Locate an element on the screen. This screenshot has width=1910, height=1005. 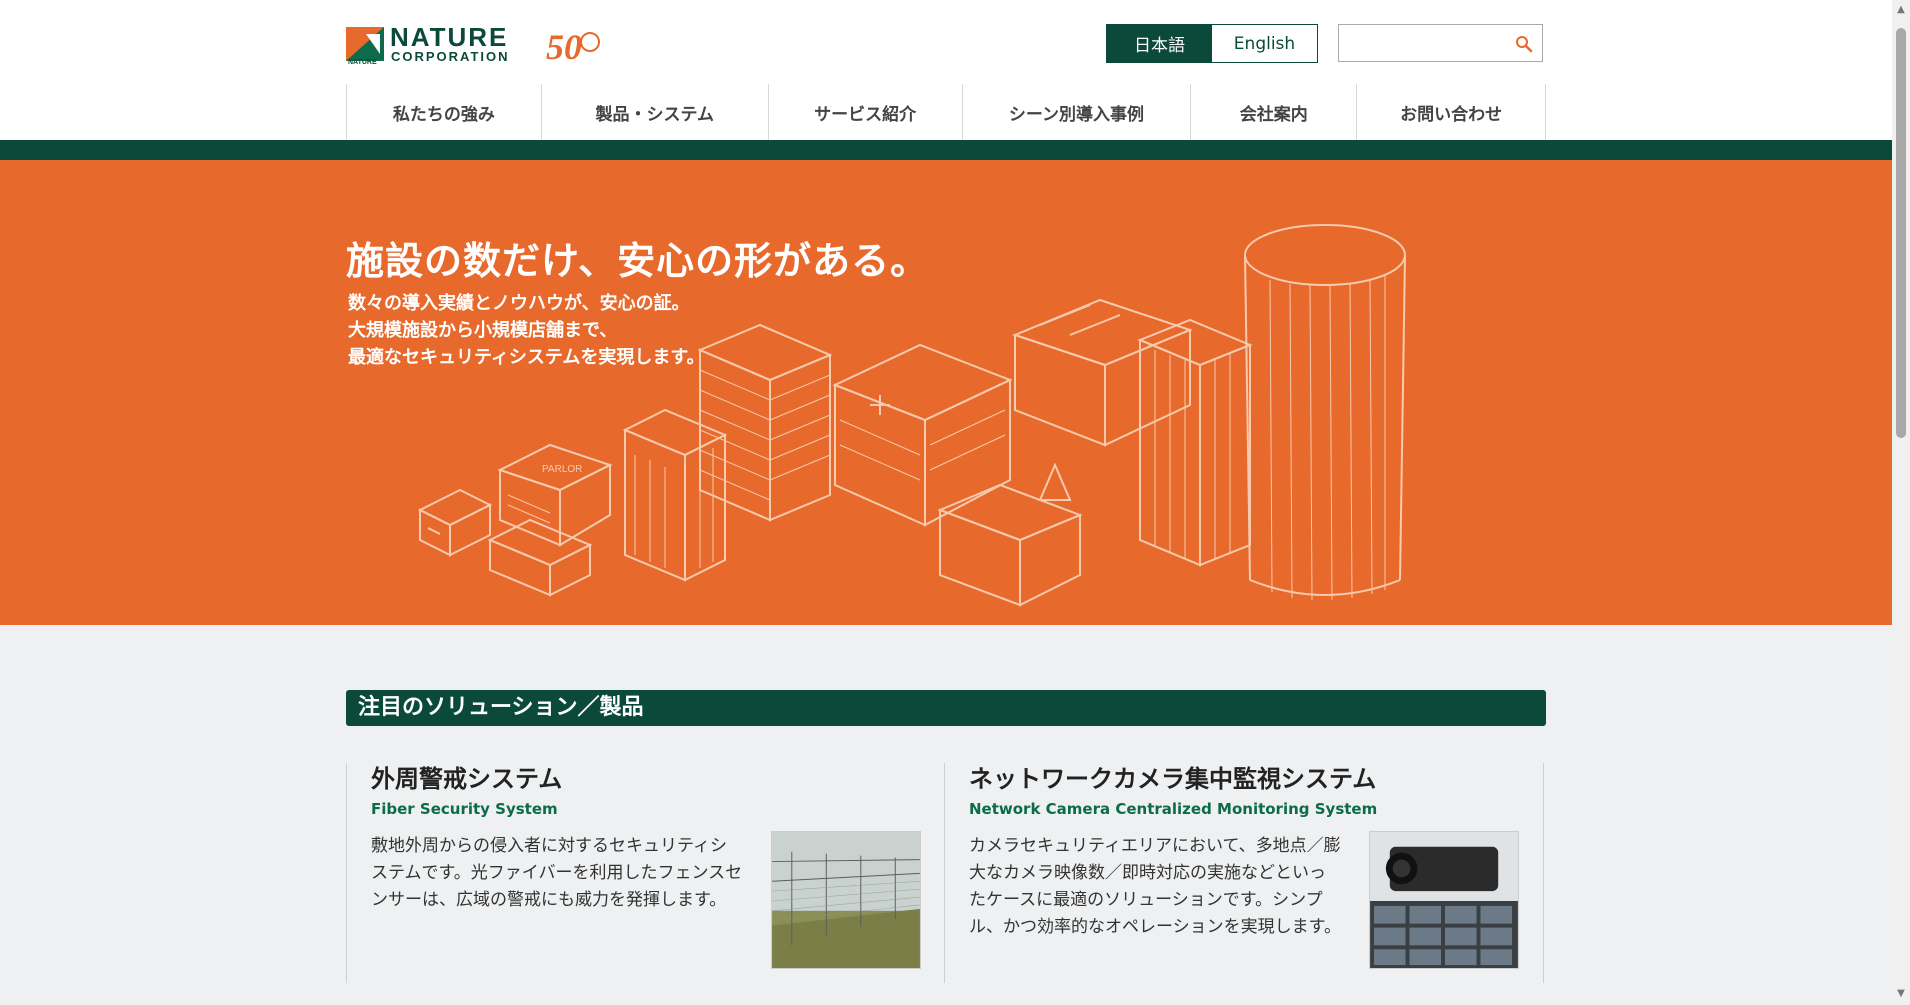
apartment-illustration is located at coordinates (765, 422).